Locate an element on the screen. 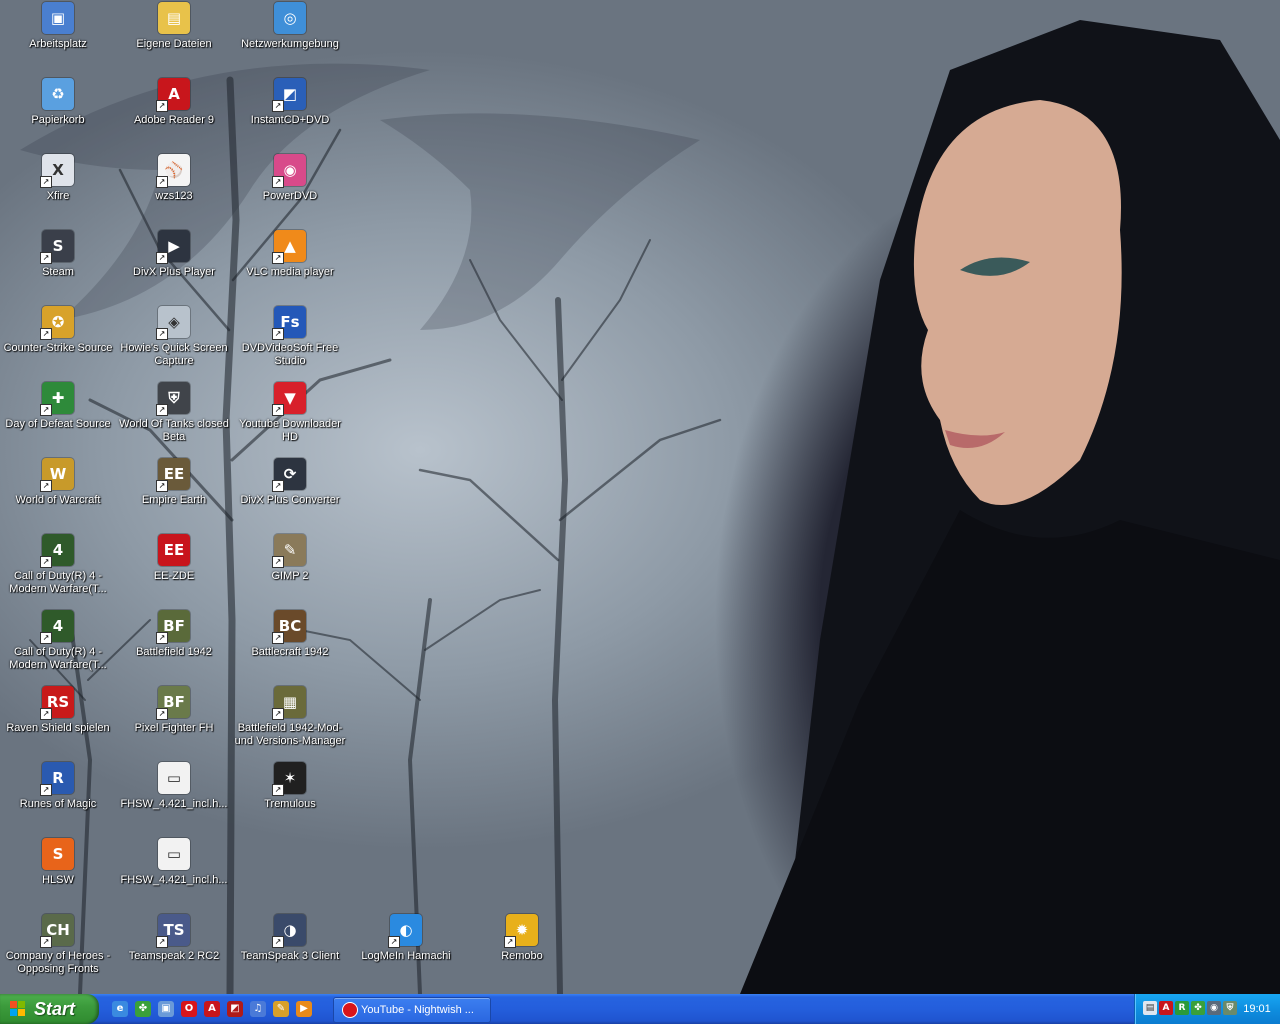  desktop-icon-divx-player: ▶ ↗ DivX Plus Player is located at coordinates (174, 254).